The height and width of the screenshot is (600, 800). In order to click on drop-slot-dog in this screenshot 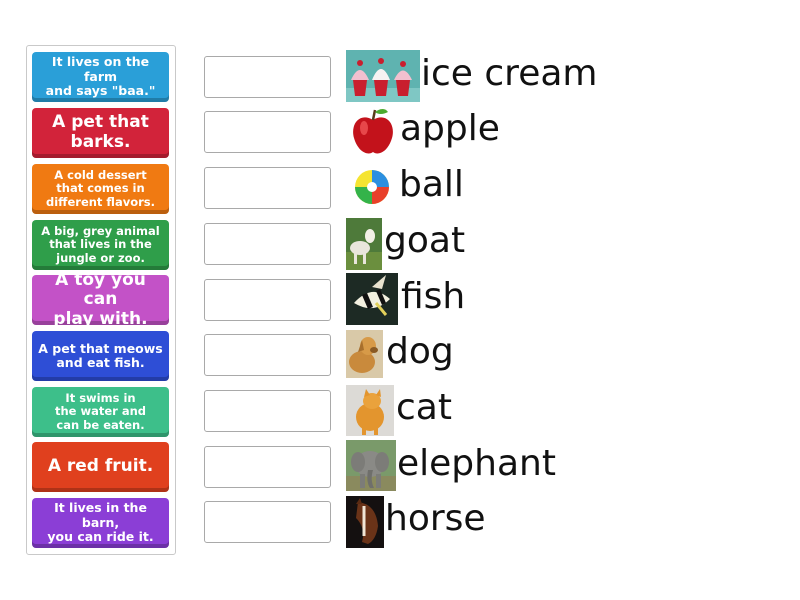, I will do `click(267, 355)`.